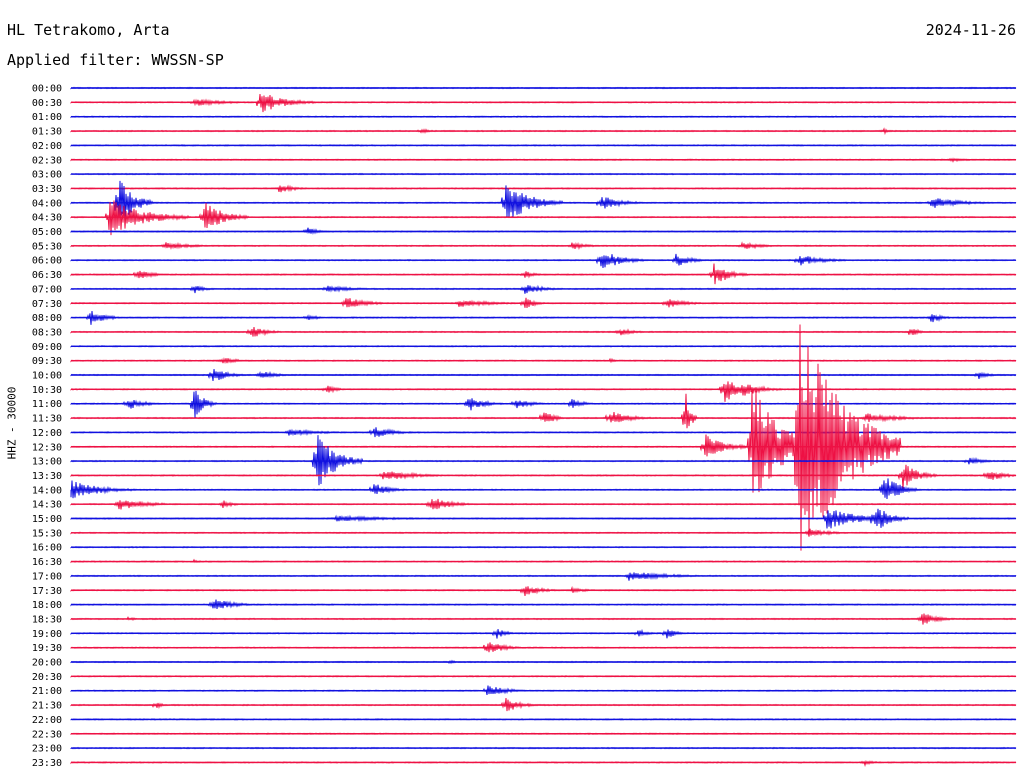 This screenshot has height=780, width=1024. Describe the element at coordinates (47, 89) in the screenshot. I see `trace-time-label: 00:00` at that location.